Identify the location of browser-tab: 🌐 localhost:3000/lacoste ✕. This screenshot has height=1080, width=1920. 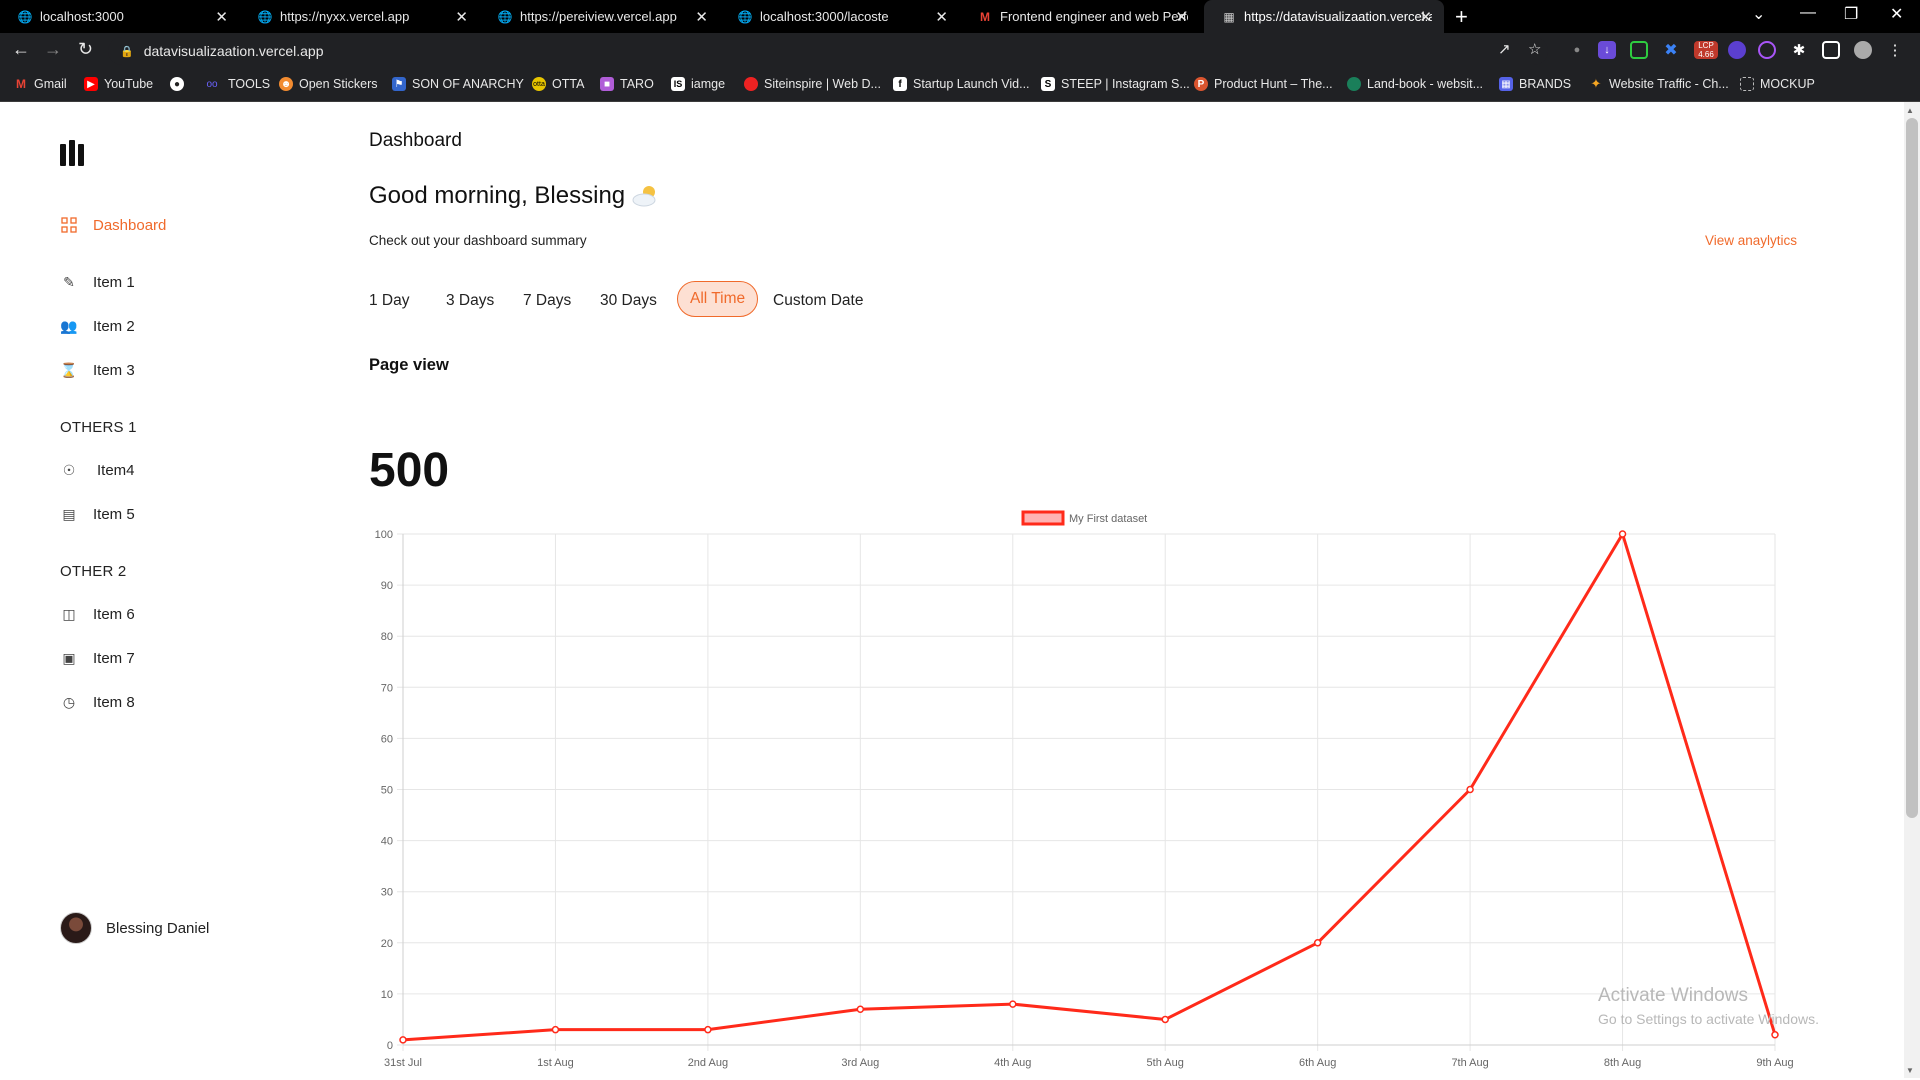
(840, 16).